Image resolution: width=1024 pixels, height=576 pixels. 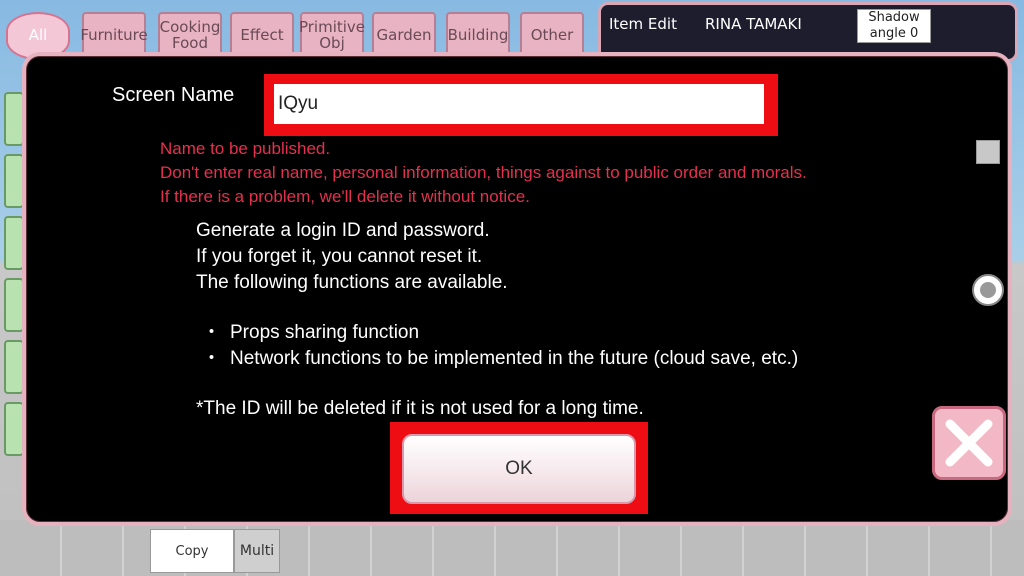 What do you see at coordinates (988, 152) in the screenshot?
I see `scroll-handle` at bounding box center [988, 152].